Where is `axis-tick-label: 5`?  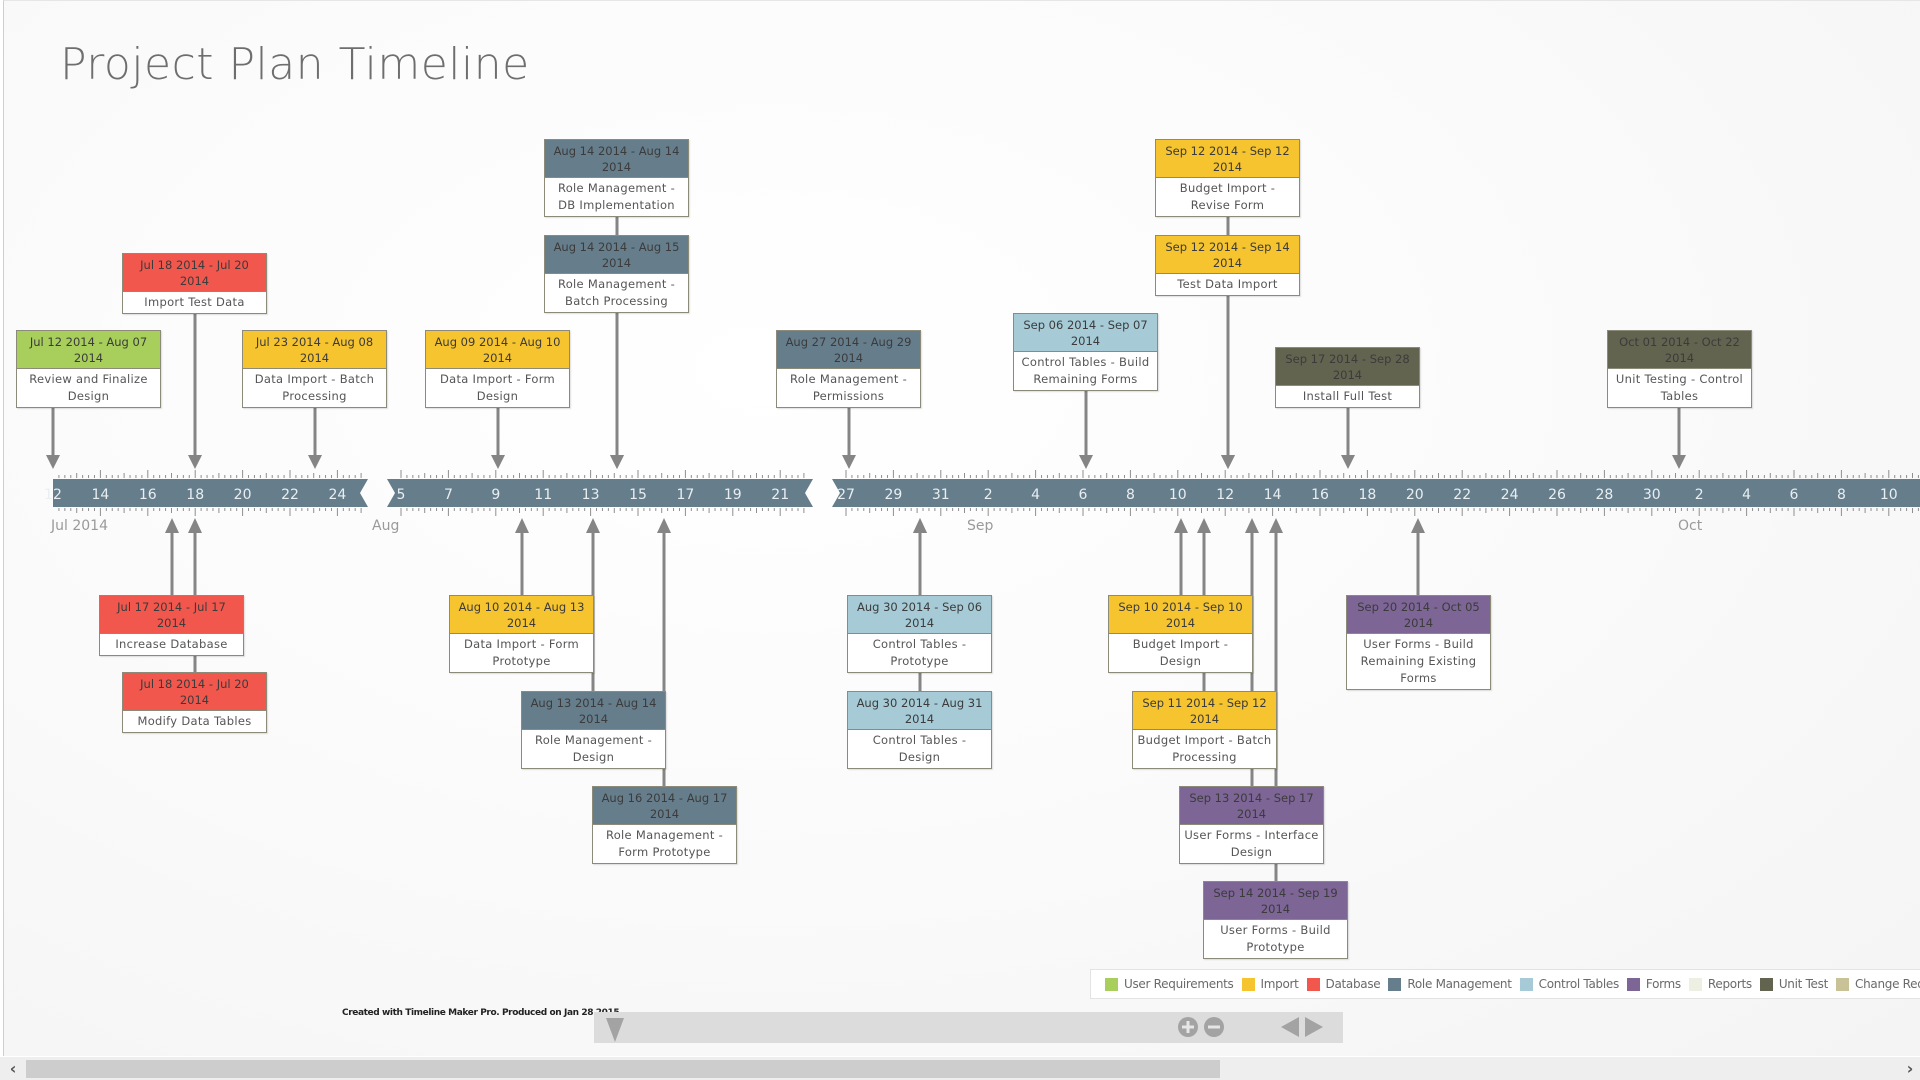
axis-tick-label: 5 is located at coordinates (401, 495).